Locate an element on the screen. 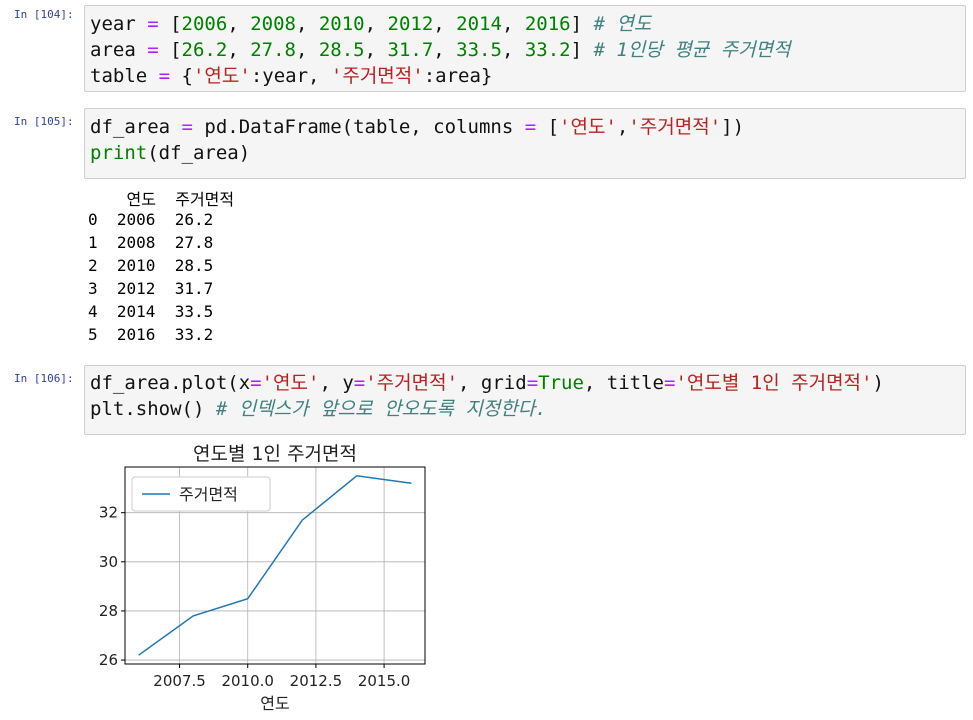 Image resolution: width=973 pixels, height=720 pixels. code-token: 2016 is located at coordinates (547, 24).